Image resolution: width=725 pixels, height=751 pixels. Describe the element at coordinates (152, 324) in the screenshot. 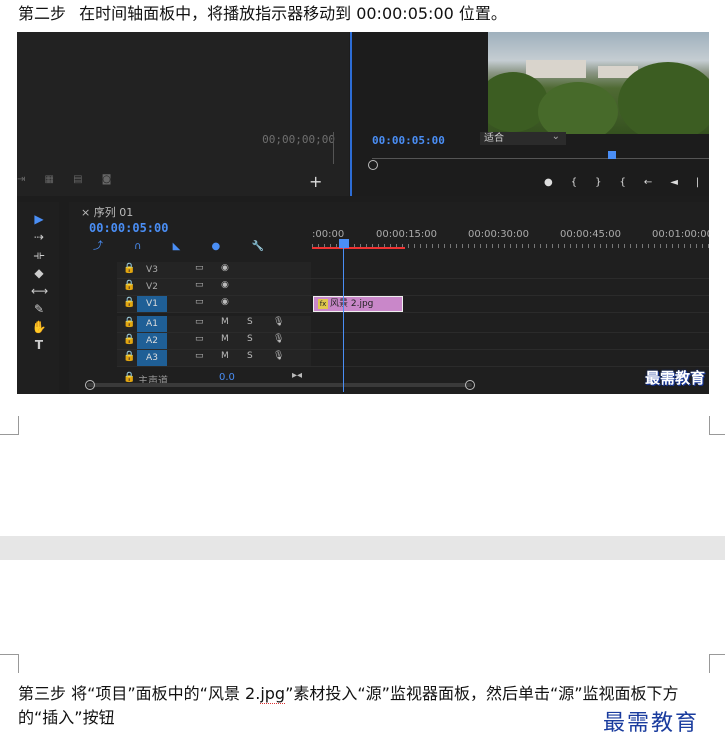

I see `track-name: A1` at that location.